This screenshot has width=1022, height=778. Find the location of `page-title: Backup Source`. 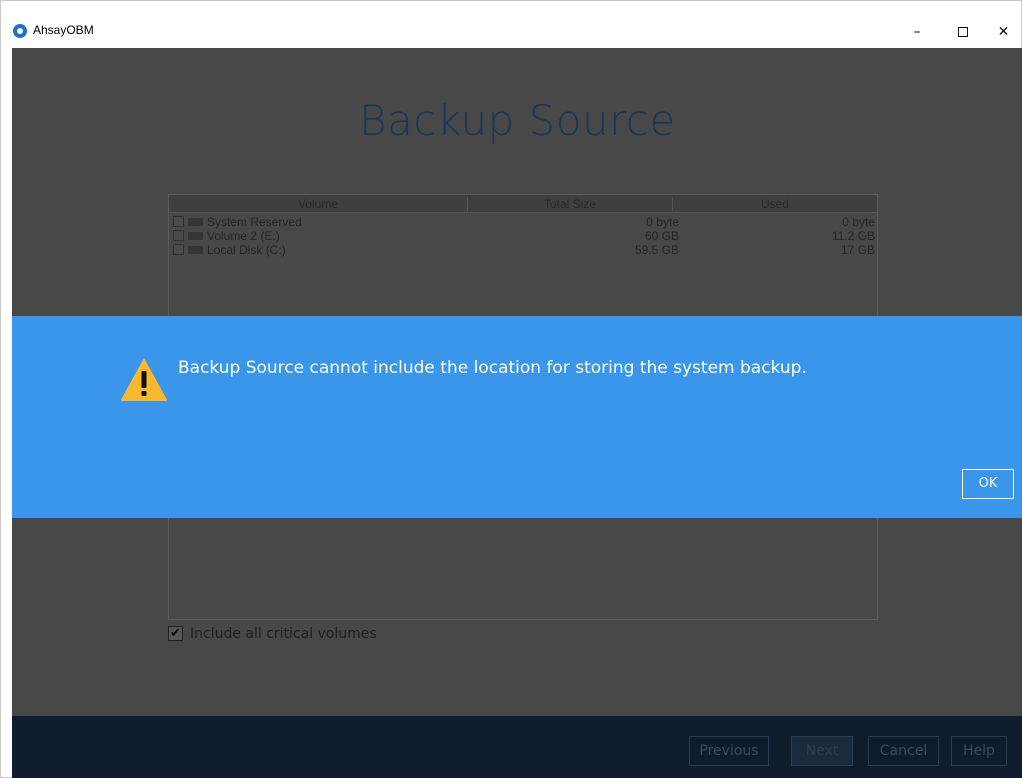

page-title: Backup Source is located at coordinates (517, 120).